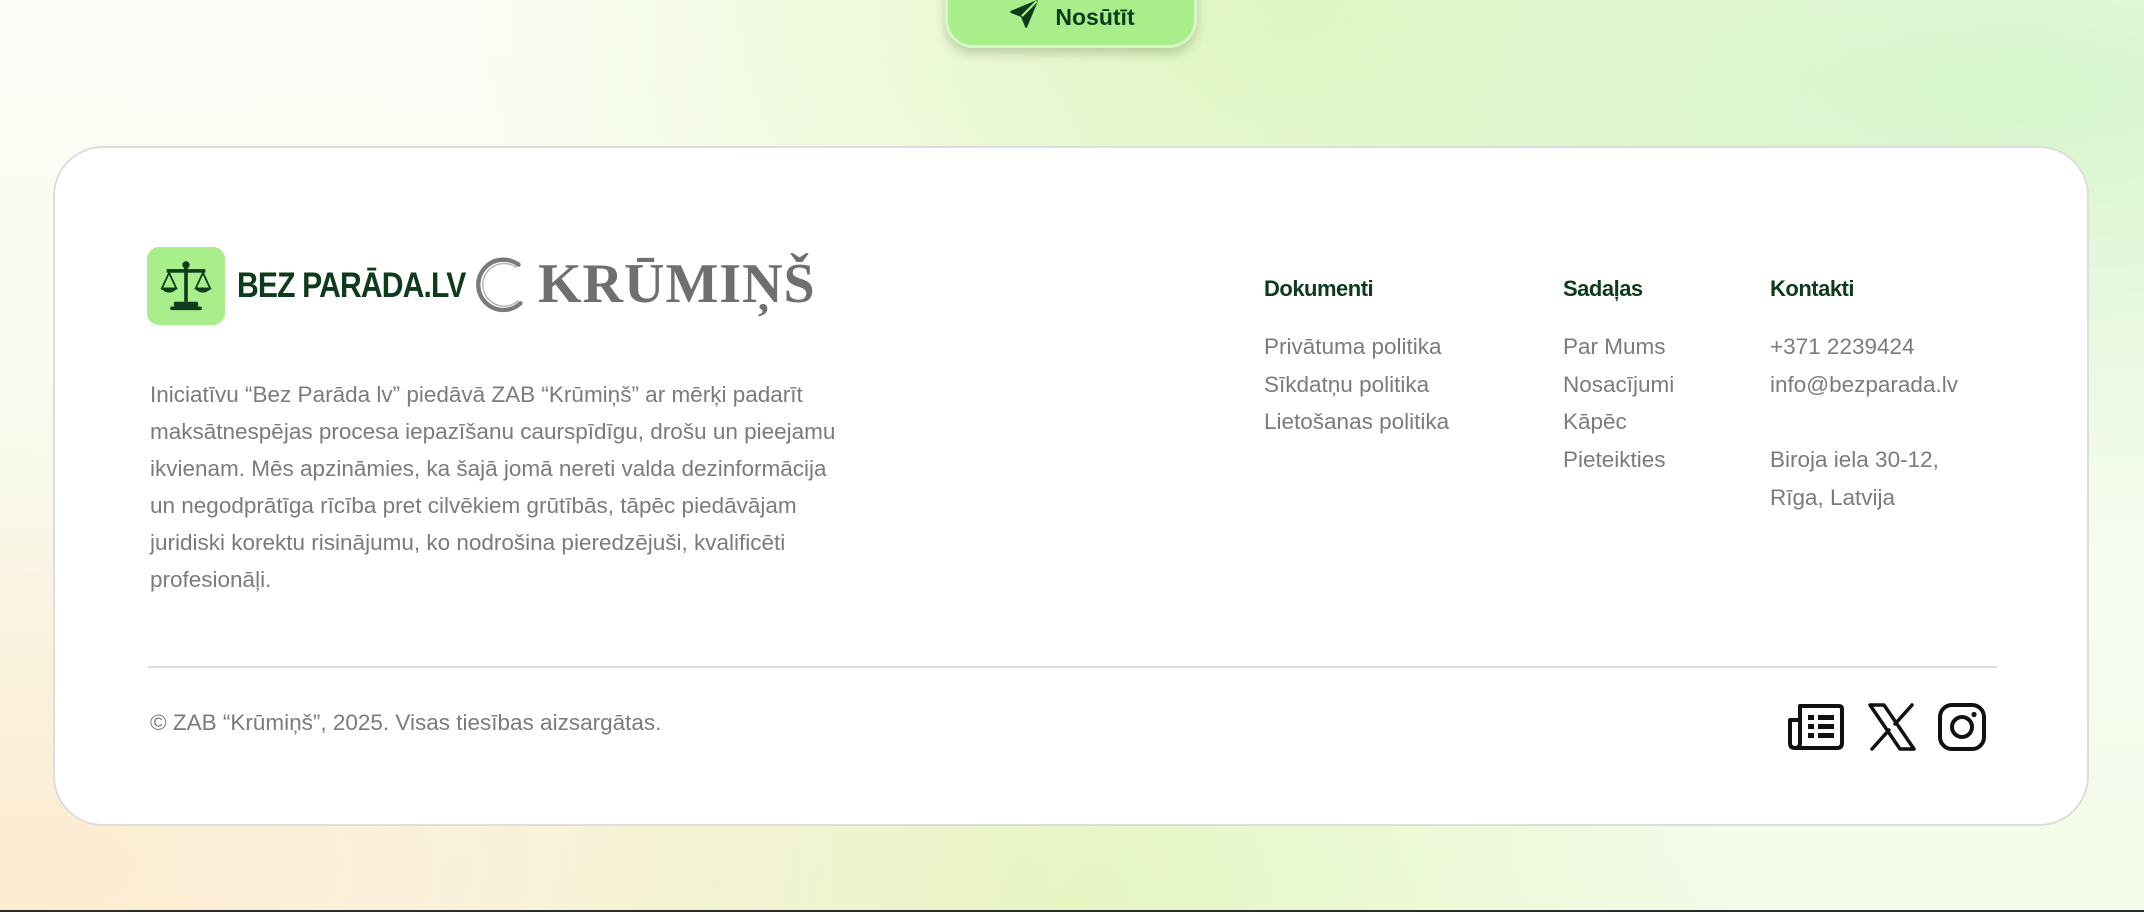 This screenshot has width=2144, height=912. Describe the element at coordinates (1864, 478) in the screenshot. I see `office-address: Biroja iela 30-12, Rīga, Latvija` at that location.